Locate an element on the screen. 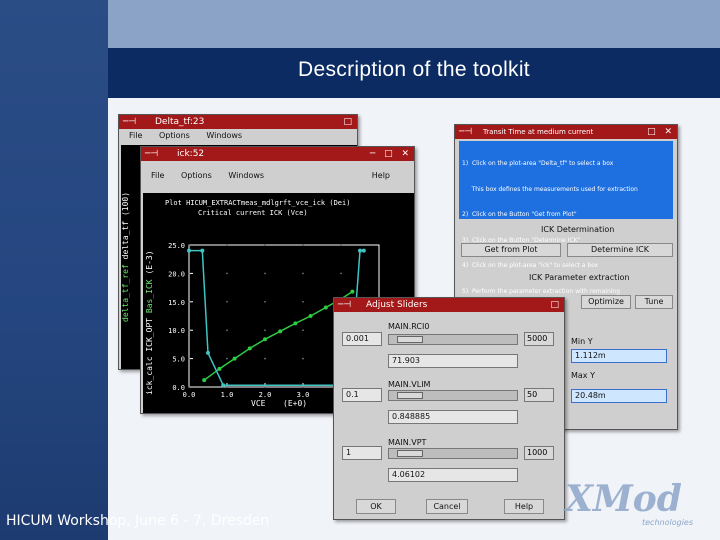 The height and width of the screenshot is (540, 720). slider-track-vlim is located at coordinates (453, 395).